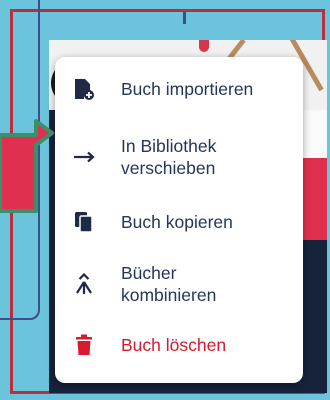 This screenshot has height=400, width=330. Describe the element at coordinates (84, 157) in the screenshot. I see `arrow-right-icon` at that location.